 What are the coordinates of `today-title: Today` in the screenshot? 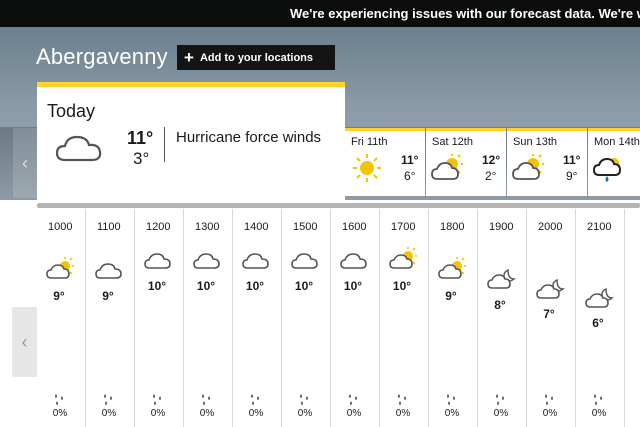 It's located at (71, 111).